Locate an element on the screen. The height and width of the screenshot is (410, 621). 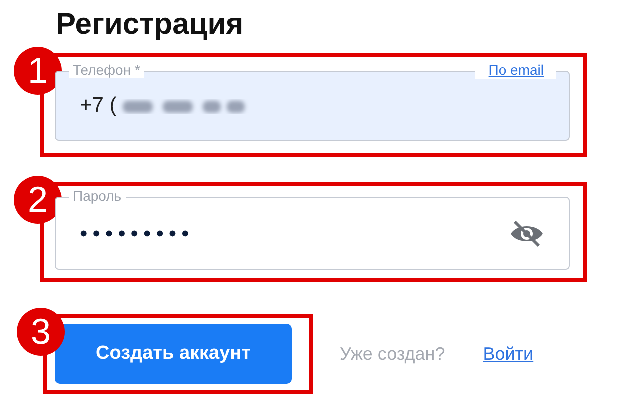
login-link: Войти is located at coordinates (508, 354).